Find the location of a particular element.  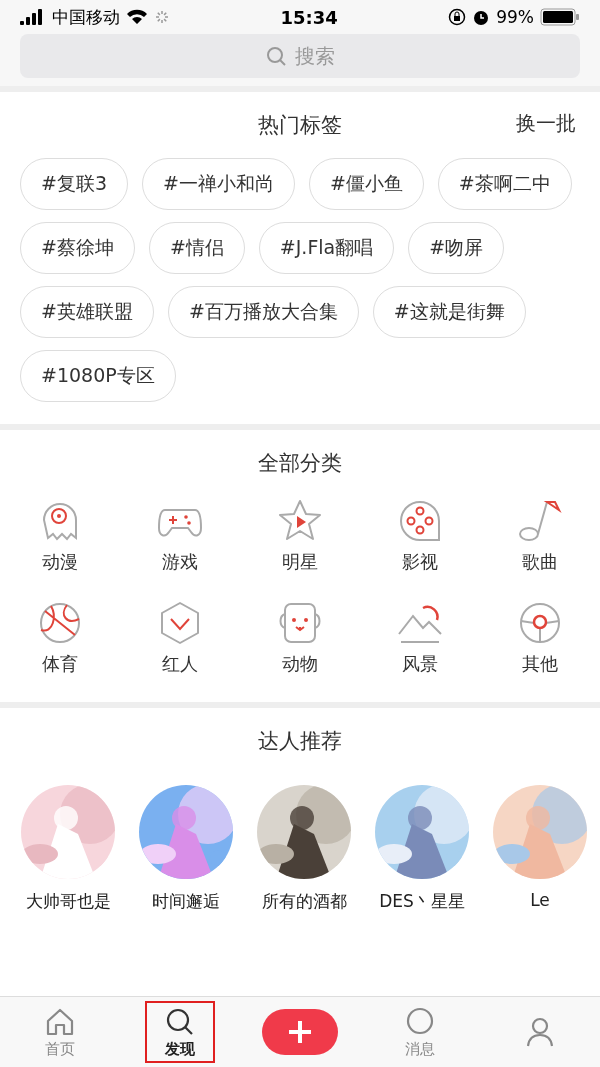

battery-icon is located at coordinates (560, 17).